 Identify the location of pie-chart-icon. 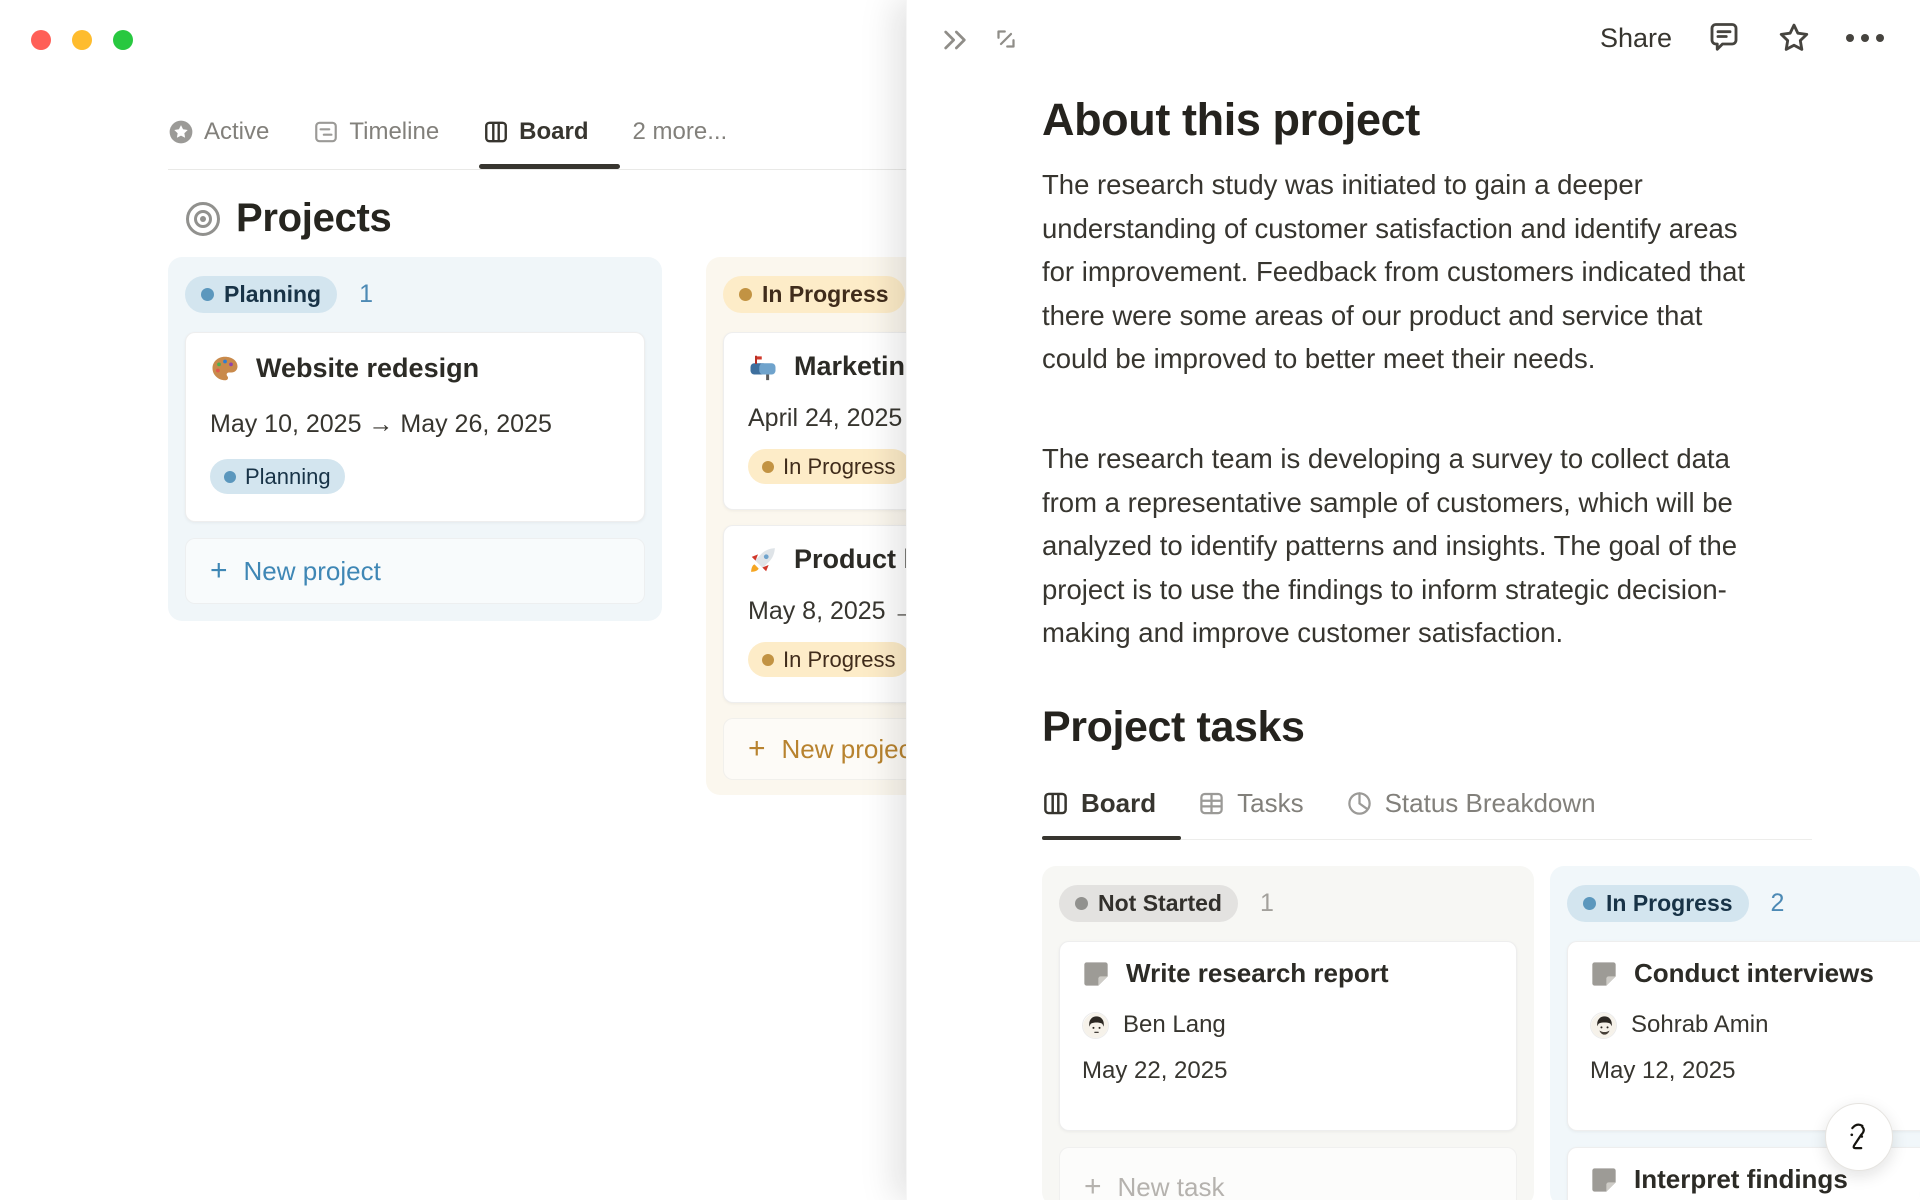
(1359, 803).